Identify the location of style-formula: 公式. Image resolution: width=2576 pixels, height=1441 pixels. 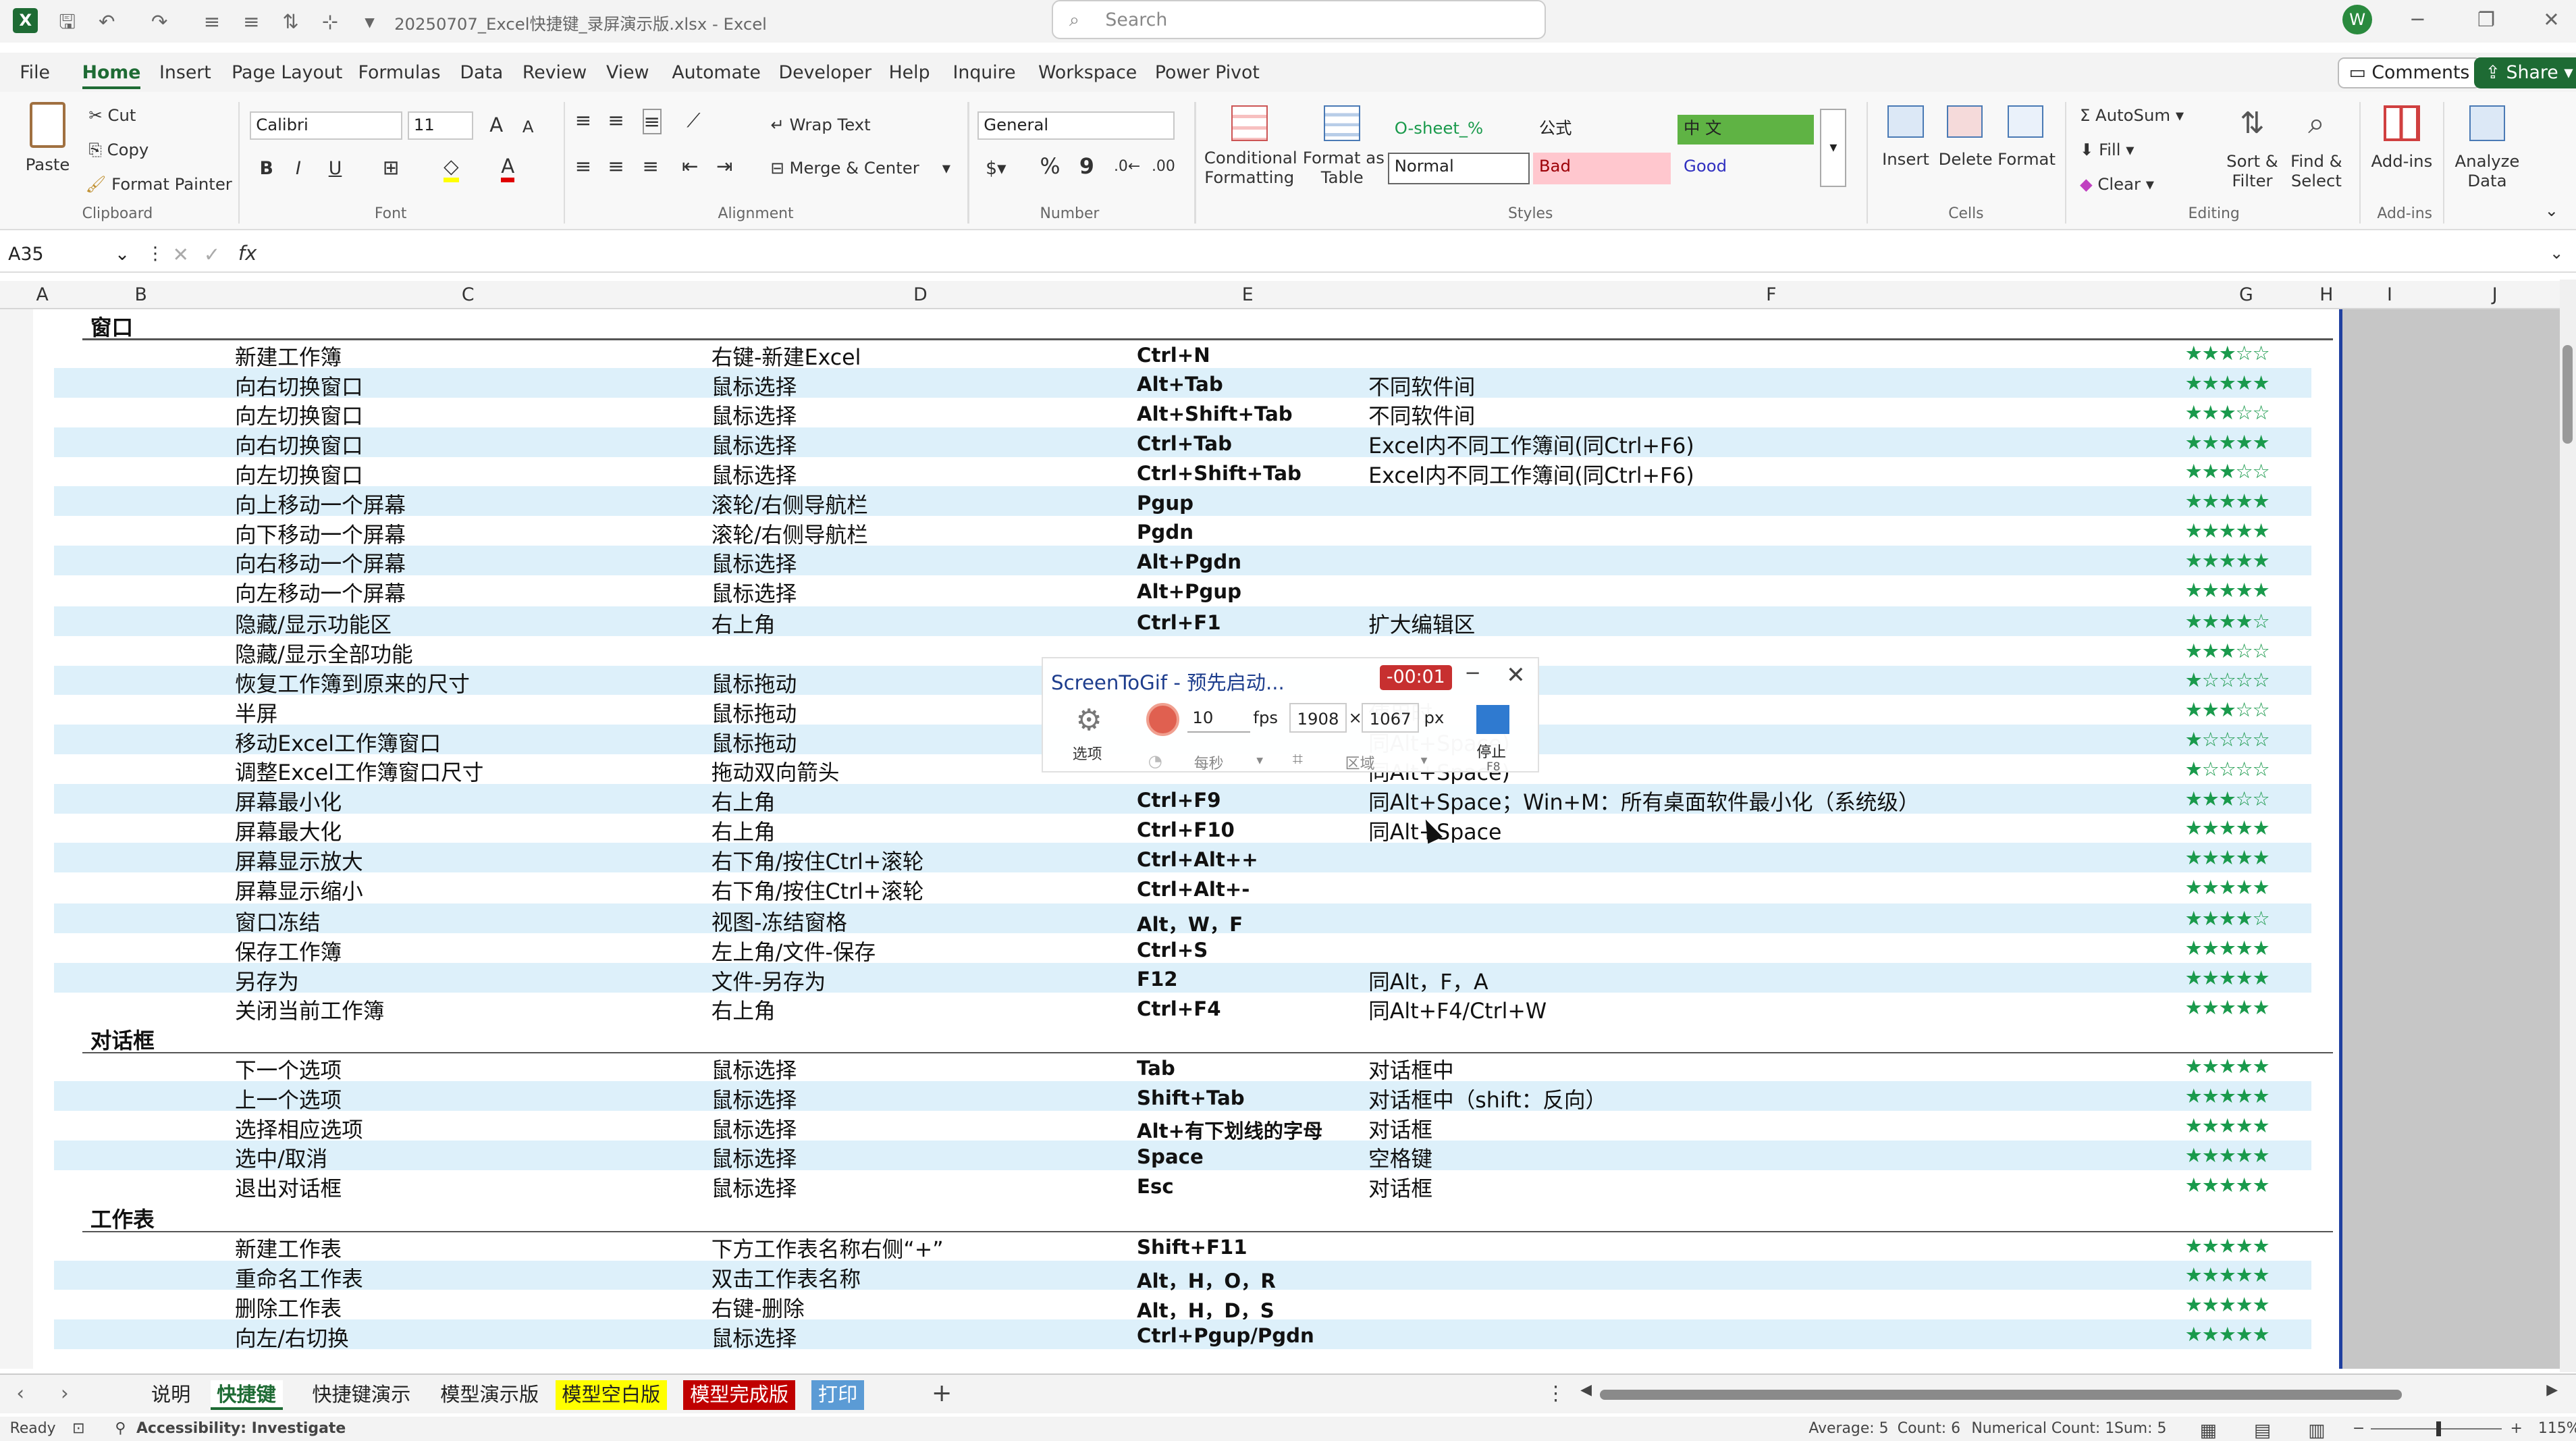
(1602, 130).